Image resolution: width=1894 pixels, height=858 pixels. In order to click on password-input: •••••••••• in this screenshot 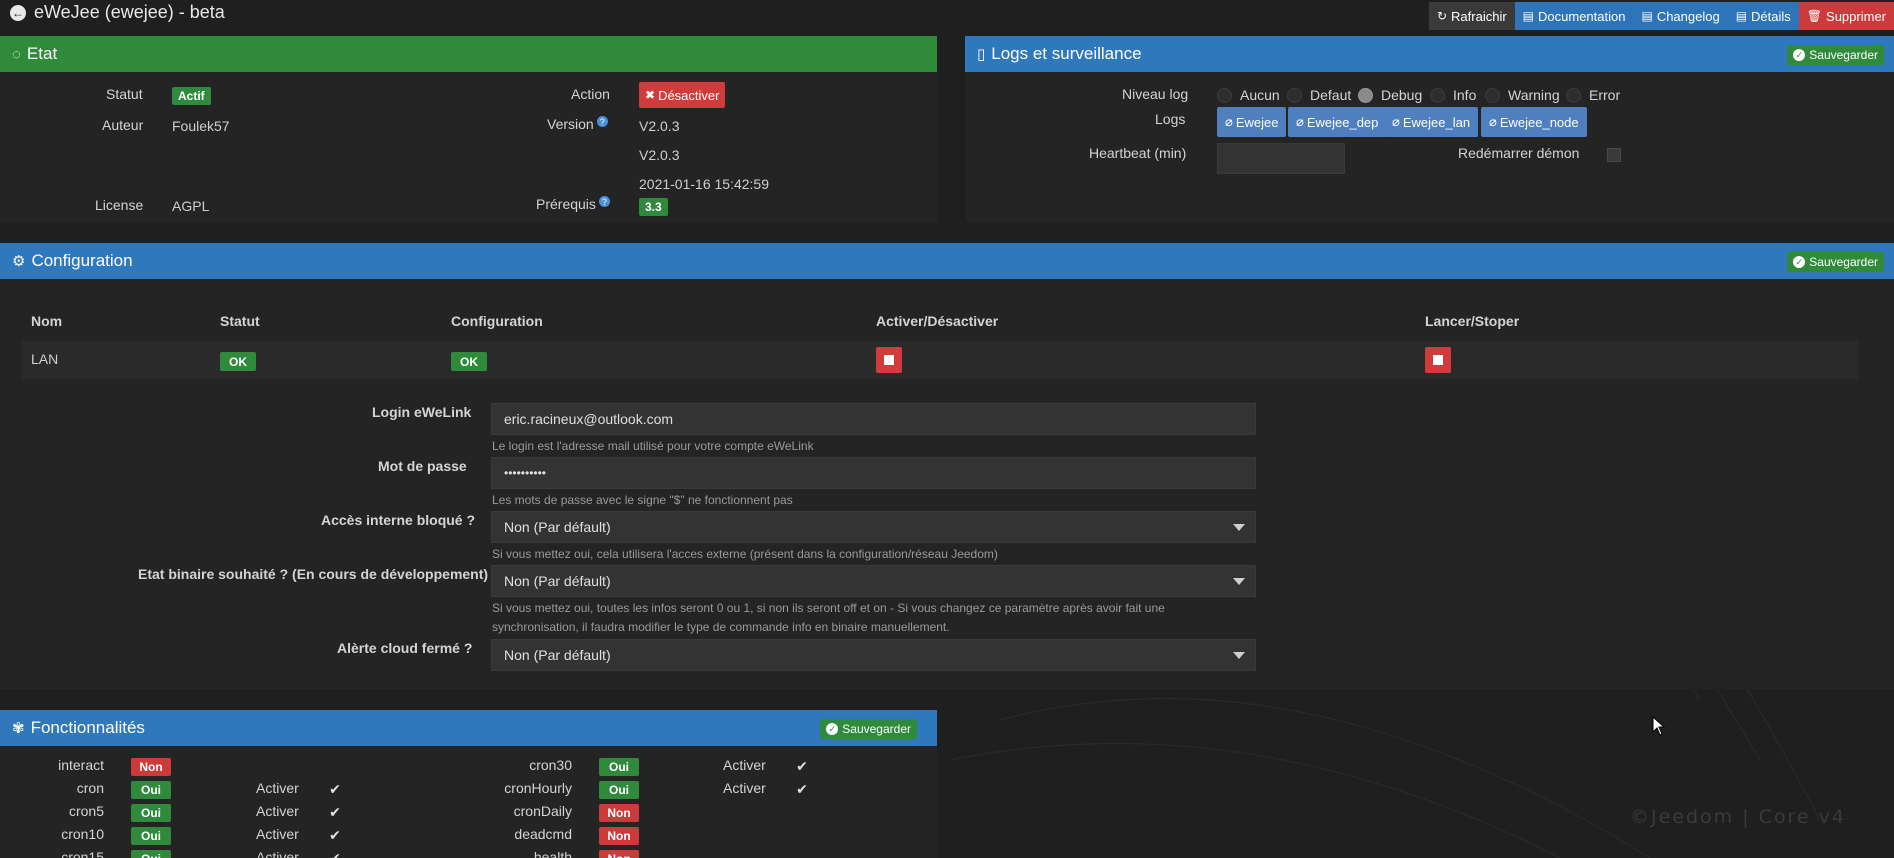, I will do `click(873, 473)`.